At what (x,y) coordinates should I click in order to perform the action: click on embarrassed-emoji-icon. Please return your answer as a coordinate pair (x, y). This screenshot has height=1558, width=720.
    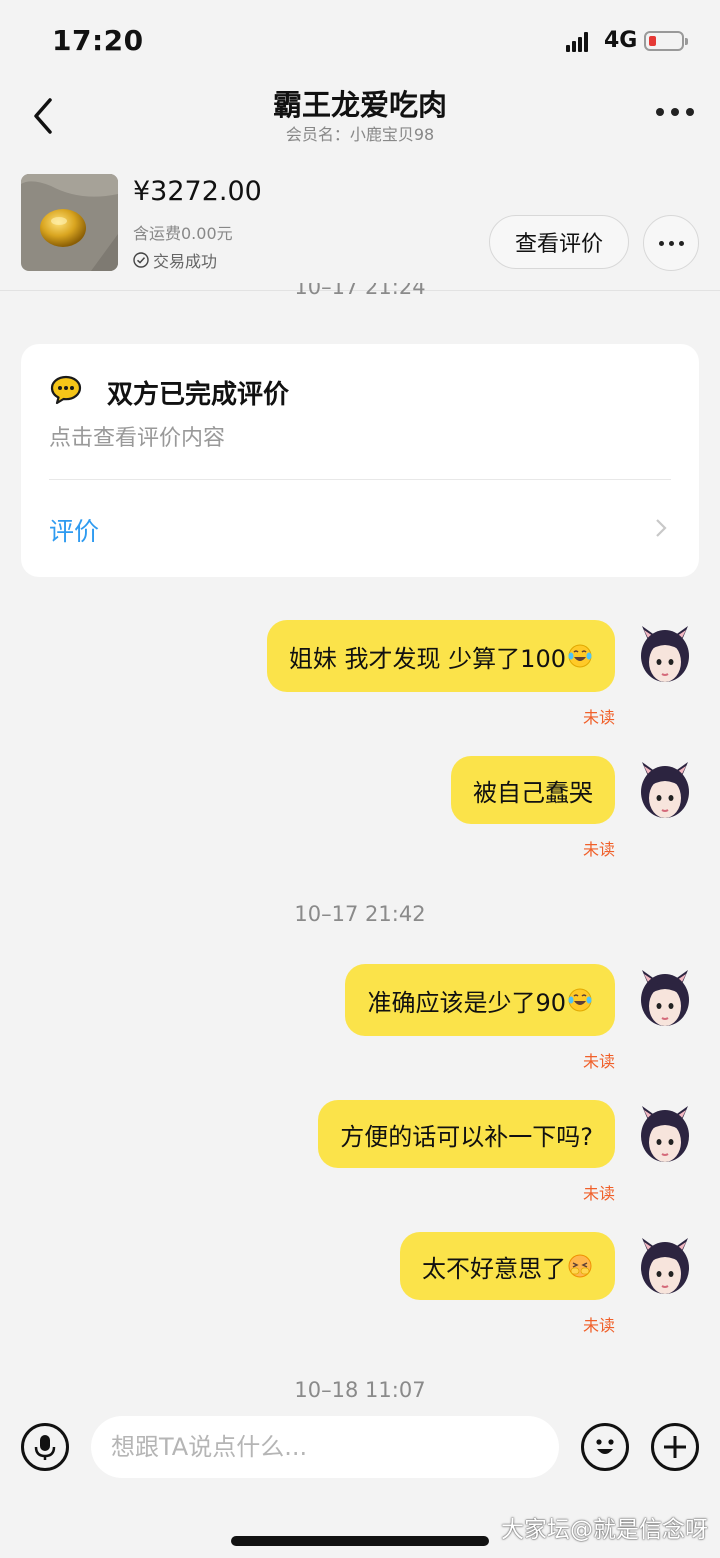
    Looking at the image, I should click on (580, 1266).